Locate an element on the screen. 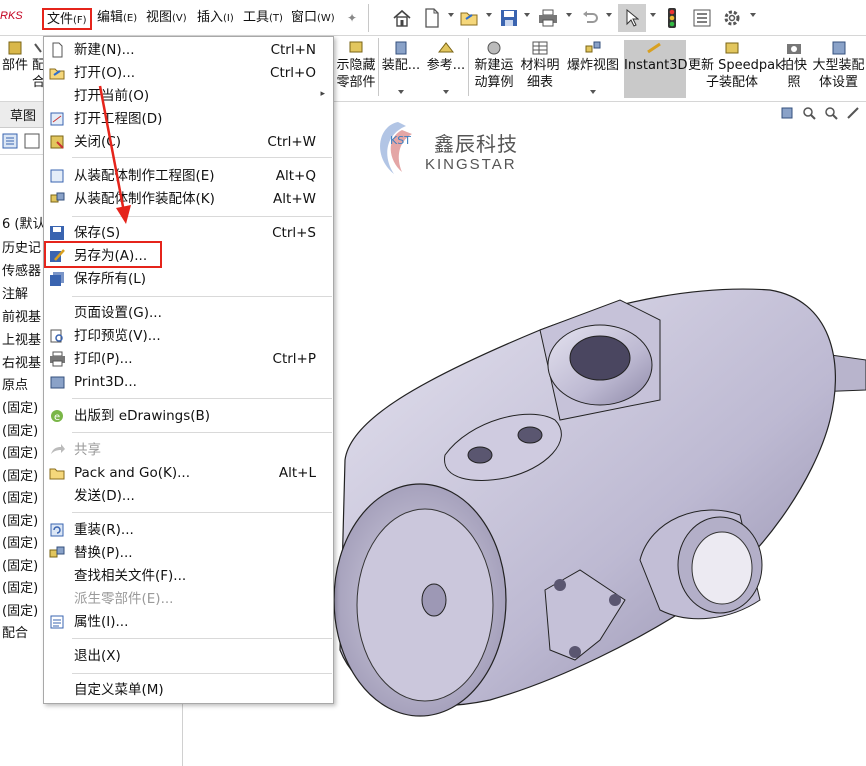 The width and height of the screenshot is (866, 766). tree-item: 原点 is located at coordinates (15, 383).